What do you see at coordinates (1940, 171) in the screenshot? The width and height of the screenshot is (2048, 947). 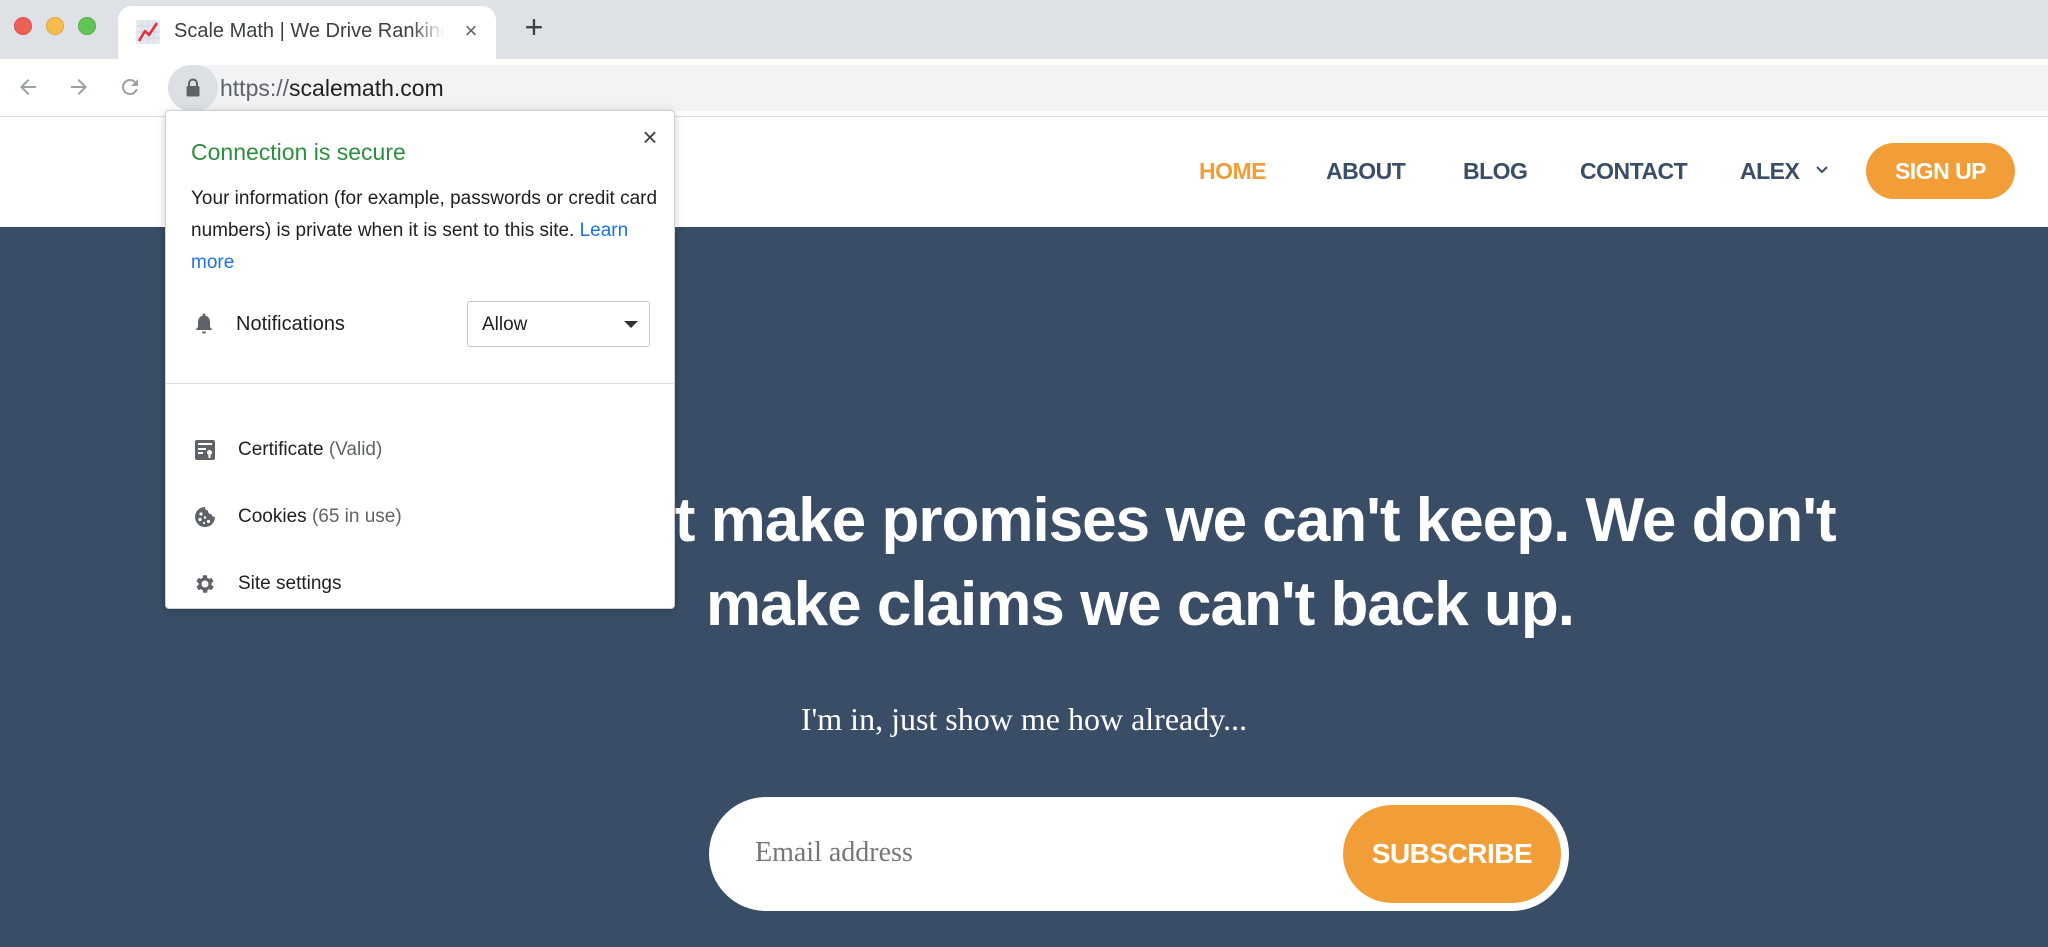 I see `sign-up-button: SIGN UP` at bounding box center [1940, 171].